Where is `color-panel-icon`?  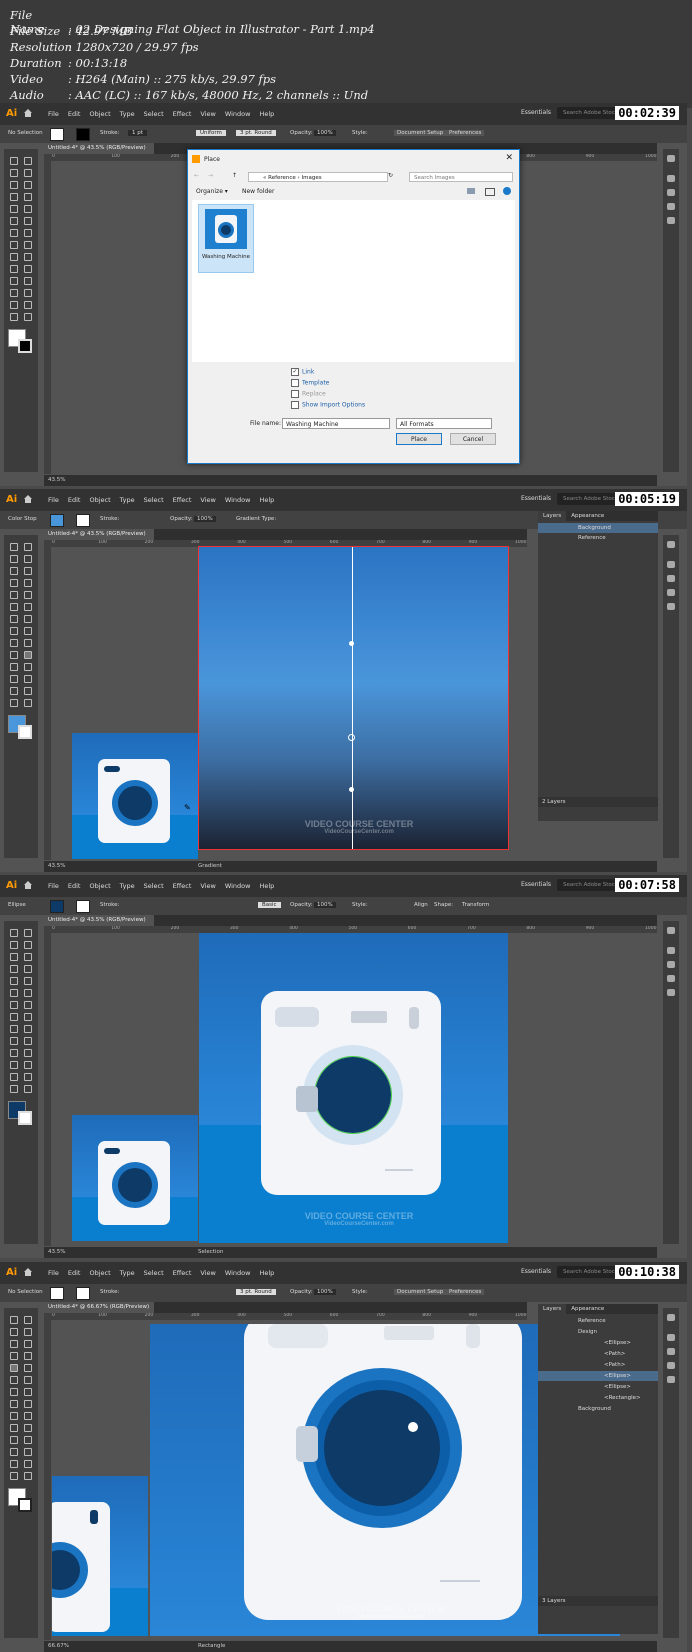
color-panel-icon is located at coordinates (671, 950).